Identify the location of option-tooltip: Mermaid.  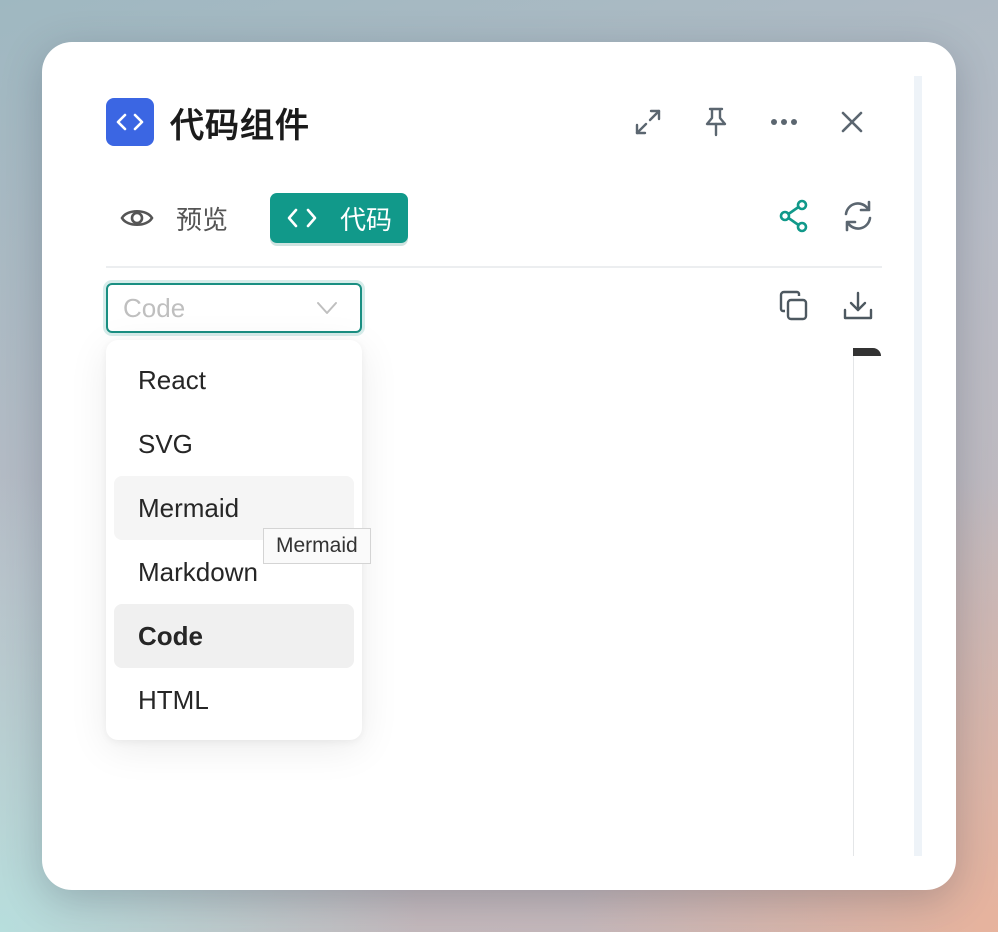
(317, 546).